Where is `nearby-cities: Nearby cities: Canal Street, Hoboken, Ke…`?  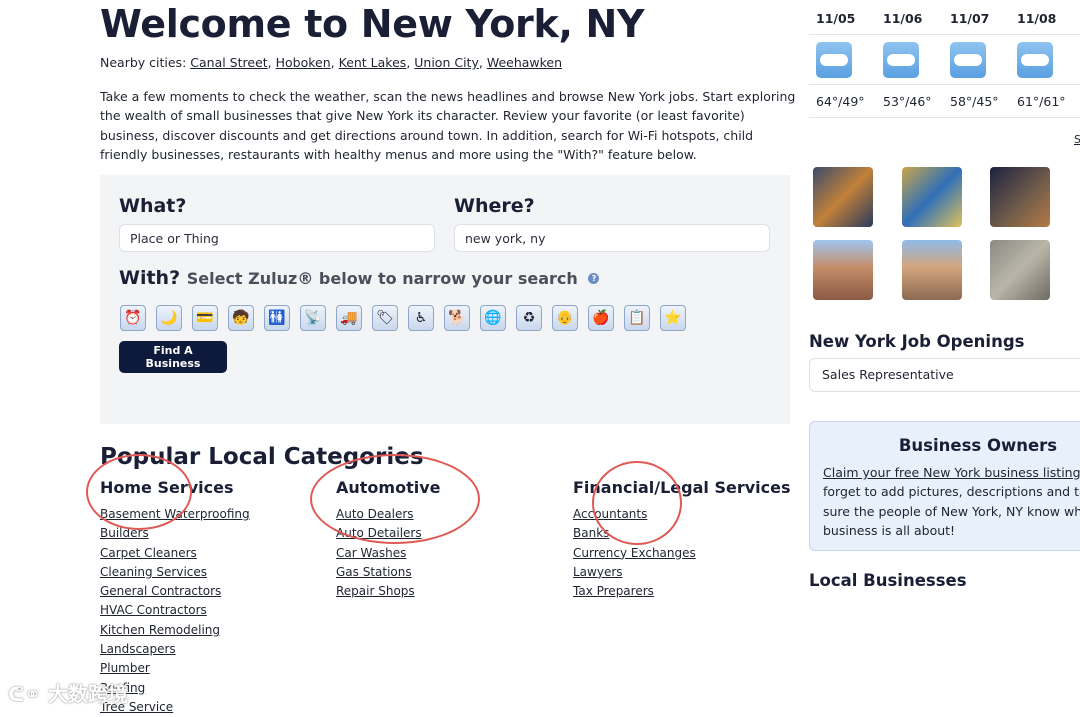
nearby-cities: Nearby cities: Canal Street, Hoboken, Ke… is located at coordinates (331, 62).